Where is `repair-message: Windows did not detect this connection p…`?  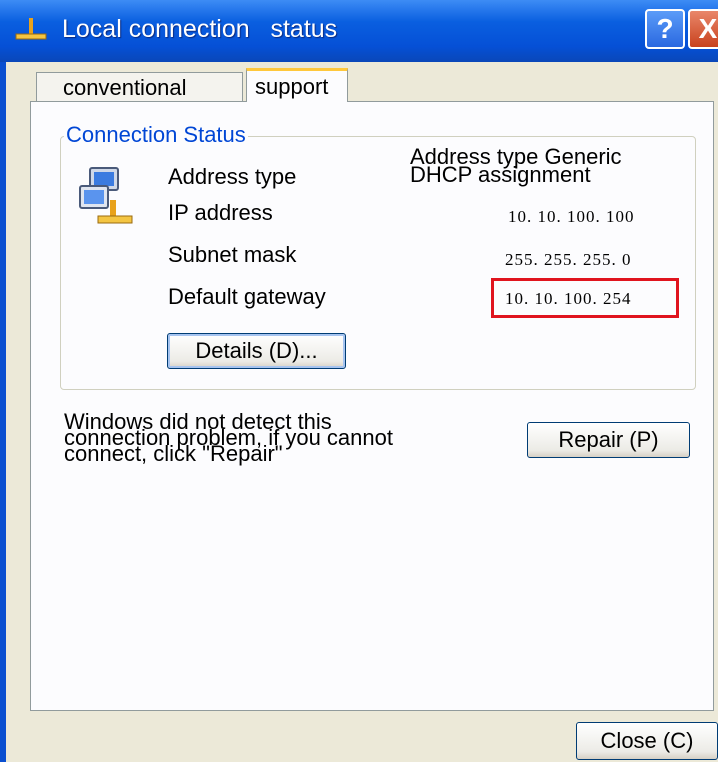 repair-message: Windows did not detect this connection p… is located at coordinates (284, 438).